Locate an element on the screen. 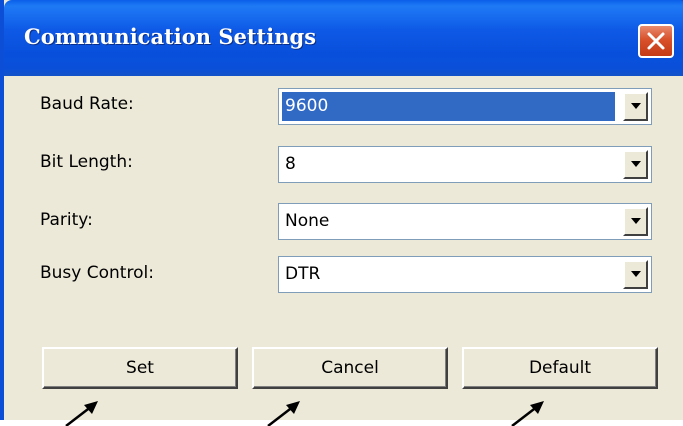  busy-control-dropdown-button is located at coordinates (635, 274).